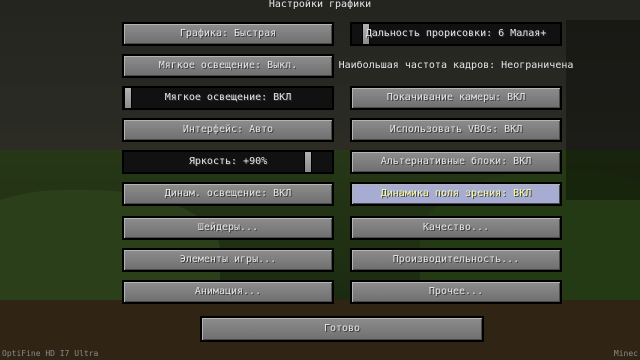 This screenshot has width=640, height=360. I want to click on use-vbos-label: Использовать VBOs: ВКЛ, so click(456, 129).